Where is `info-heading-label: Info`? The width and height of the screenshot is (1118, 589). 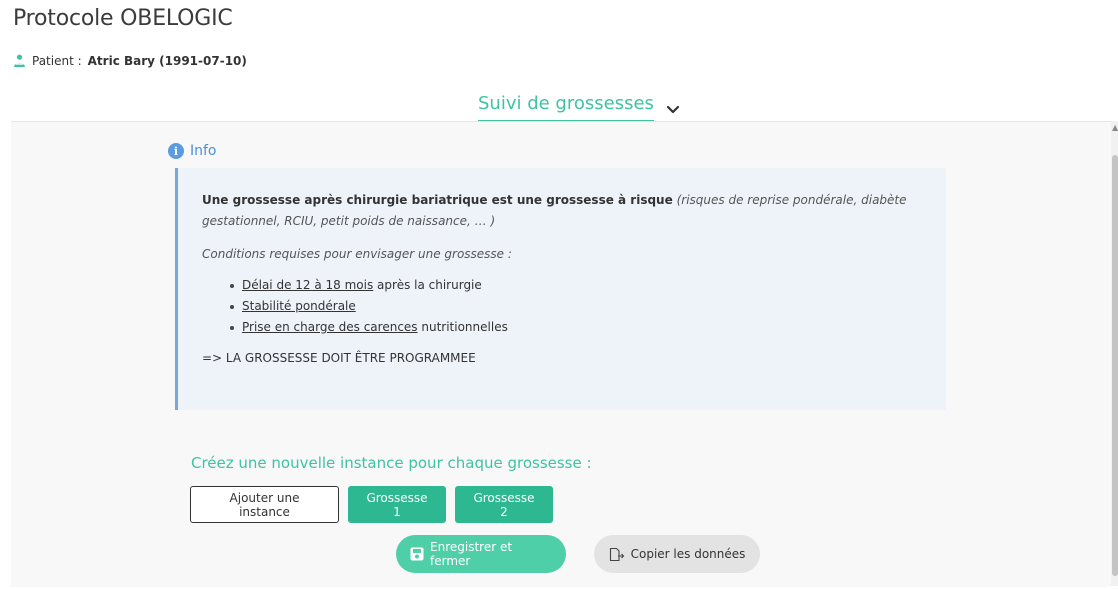 info-heading-label: Info is located at coordinates (203, 151).